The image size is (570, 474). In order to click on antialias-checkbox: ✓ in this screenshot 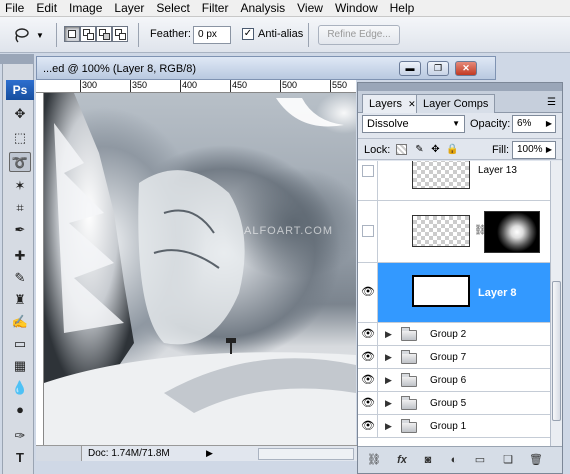, I will do `click(248, 34)`.